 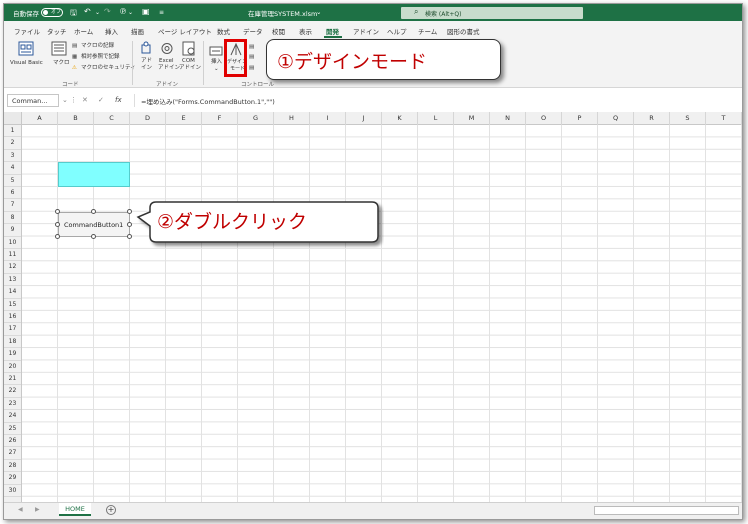 What do you see at coordinates (146, 61) in the screenshot?
I see `addins-label-line1: アド` at bounding box center [146, 61].